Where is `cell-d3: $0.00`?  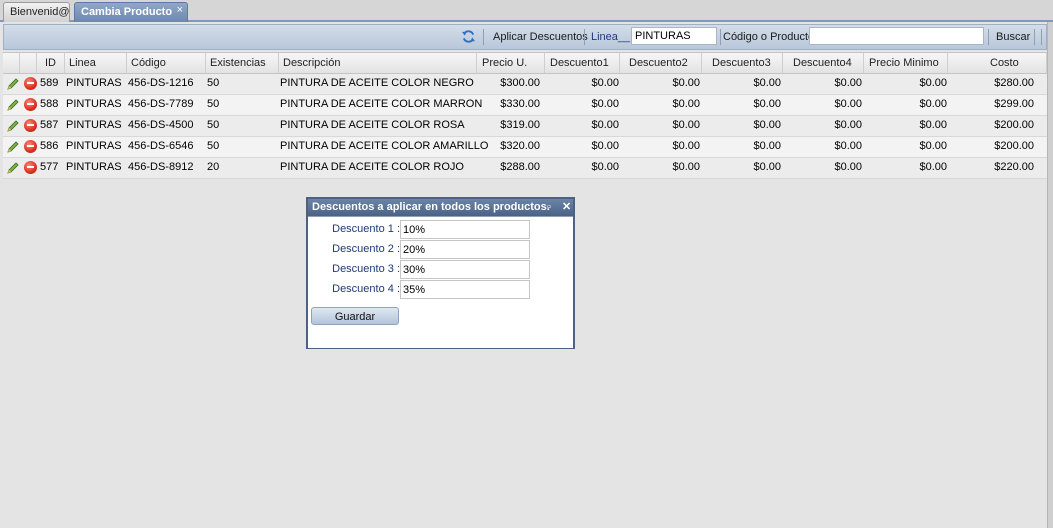 cell-d3: $0.00 is located at coordinates (767, 125).